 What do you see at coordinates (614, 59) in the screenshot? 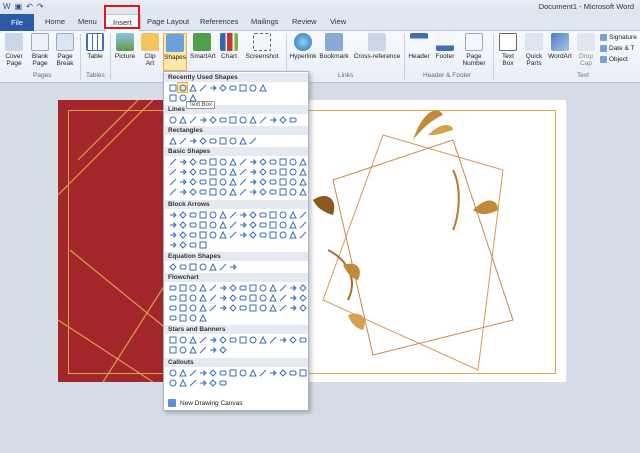
I see `object-button: Object` at bounding box center [614, 59].